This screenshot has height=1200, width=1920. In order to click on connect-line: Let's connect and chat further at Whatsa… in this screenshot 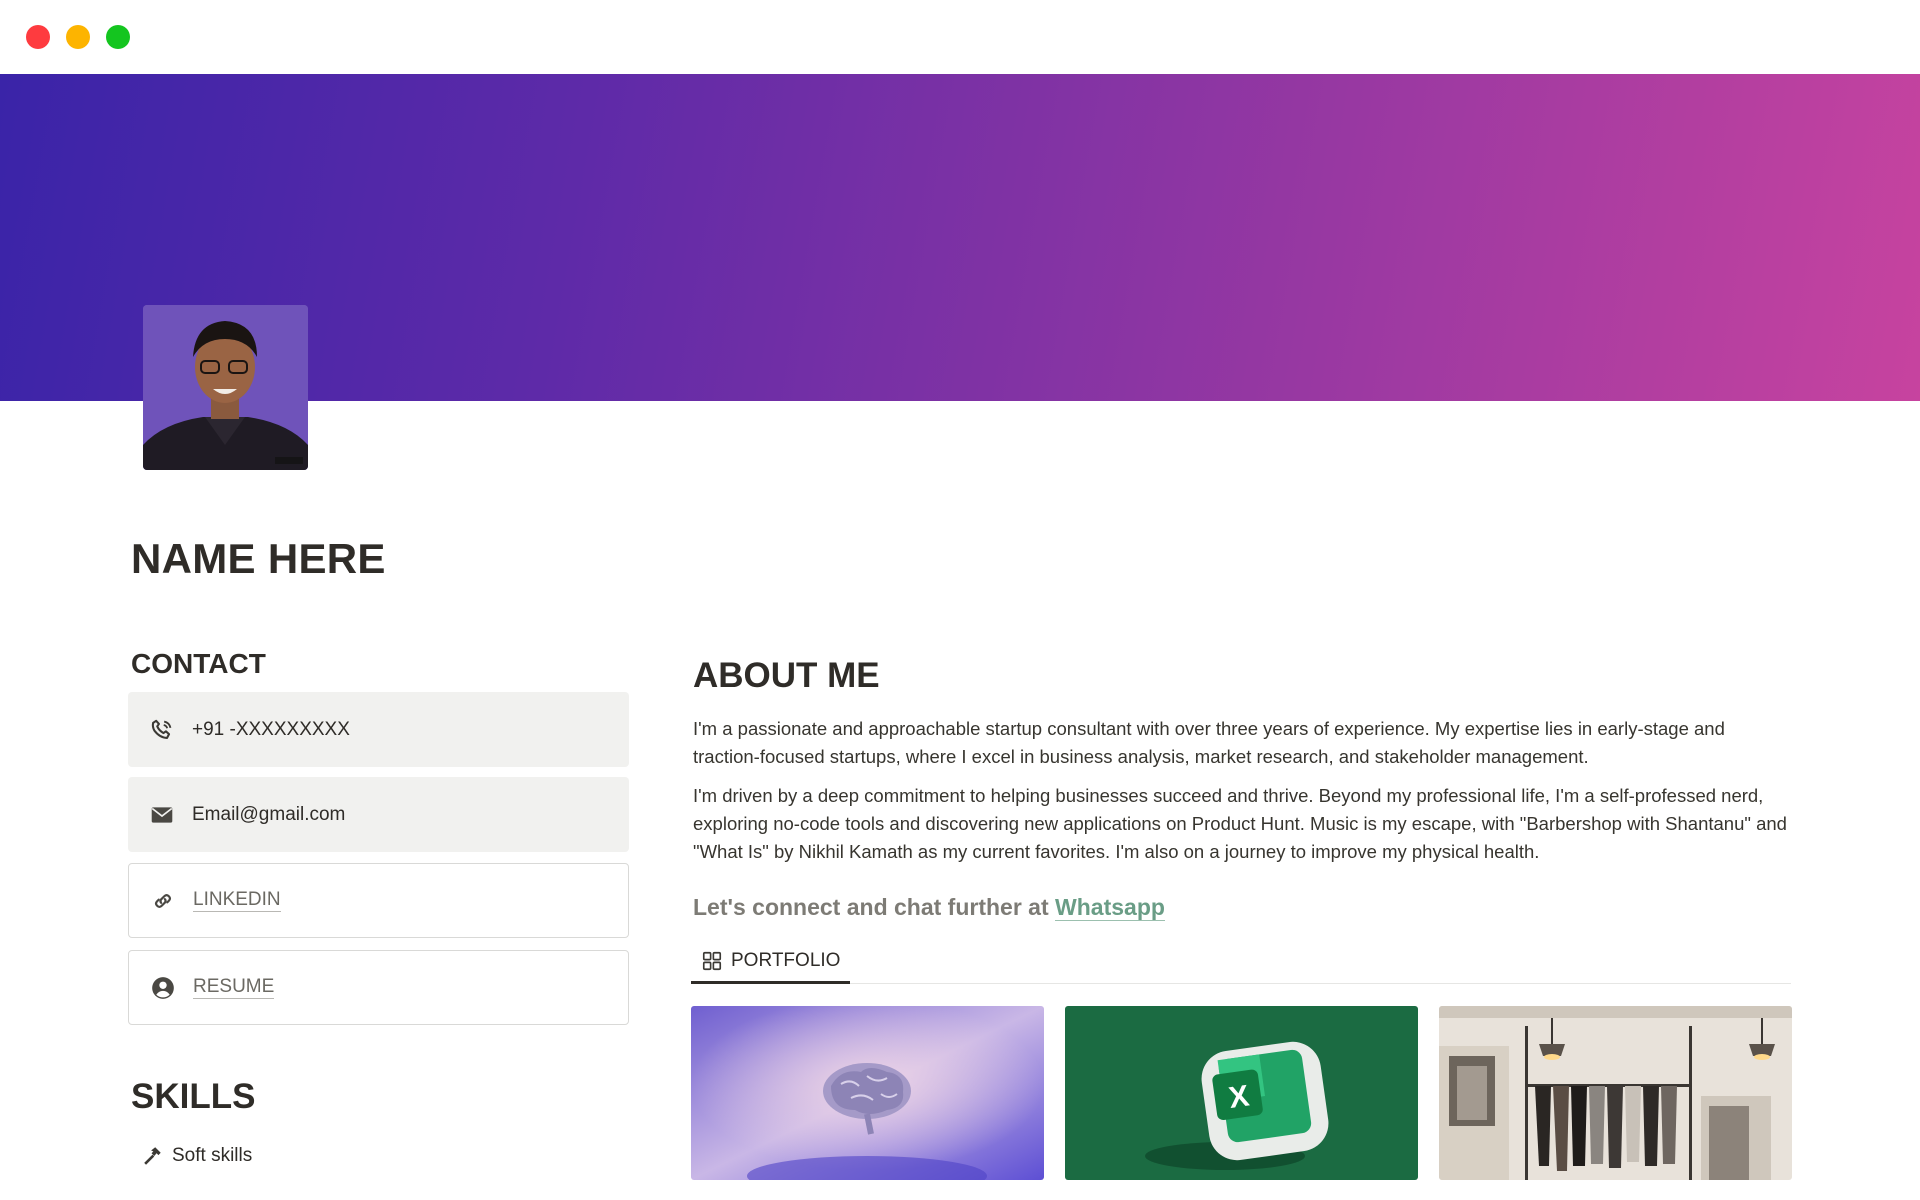, I will do `click(929, 907)`.